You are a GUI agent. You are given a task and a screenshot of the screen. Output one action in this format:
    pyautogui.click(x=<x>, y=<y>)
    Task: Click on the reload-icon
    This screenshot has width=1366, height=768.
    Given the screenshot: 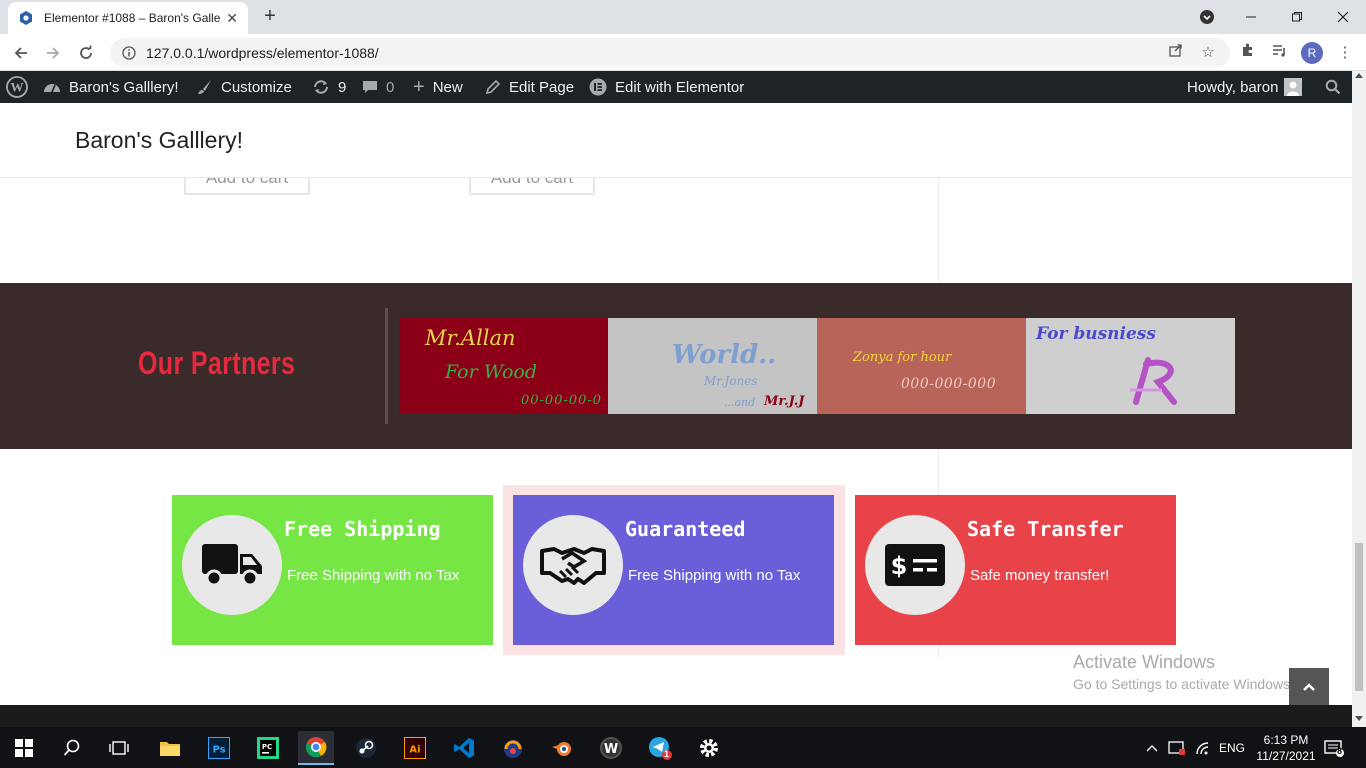 What is the action you would take?
    pyautogui.click(x=86, y=53)
    